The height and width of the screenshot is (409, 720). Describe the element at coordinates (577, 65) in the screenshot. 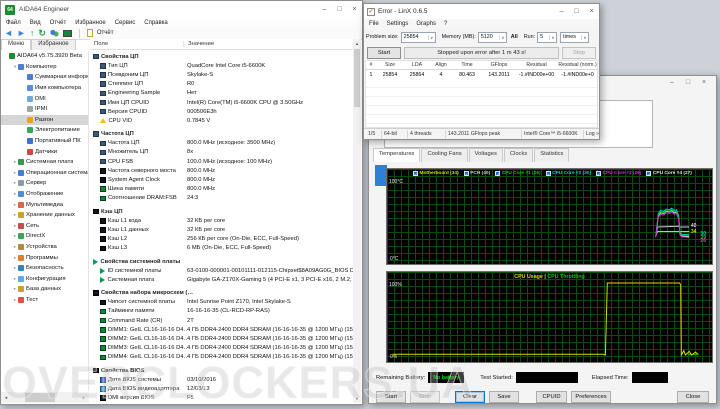

I see `column-header: Residual (norm.)` at that location.